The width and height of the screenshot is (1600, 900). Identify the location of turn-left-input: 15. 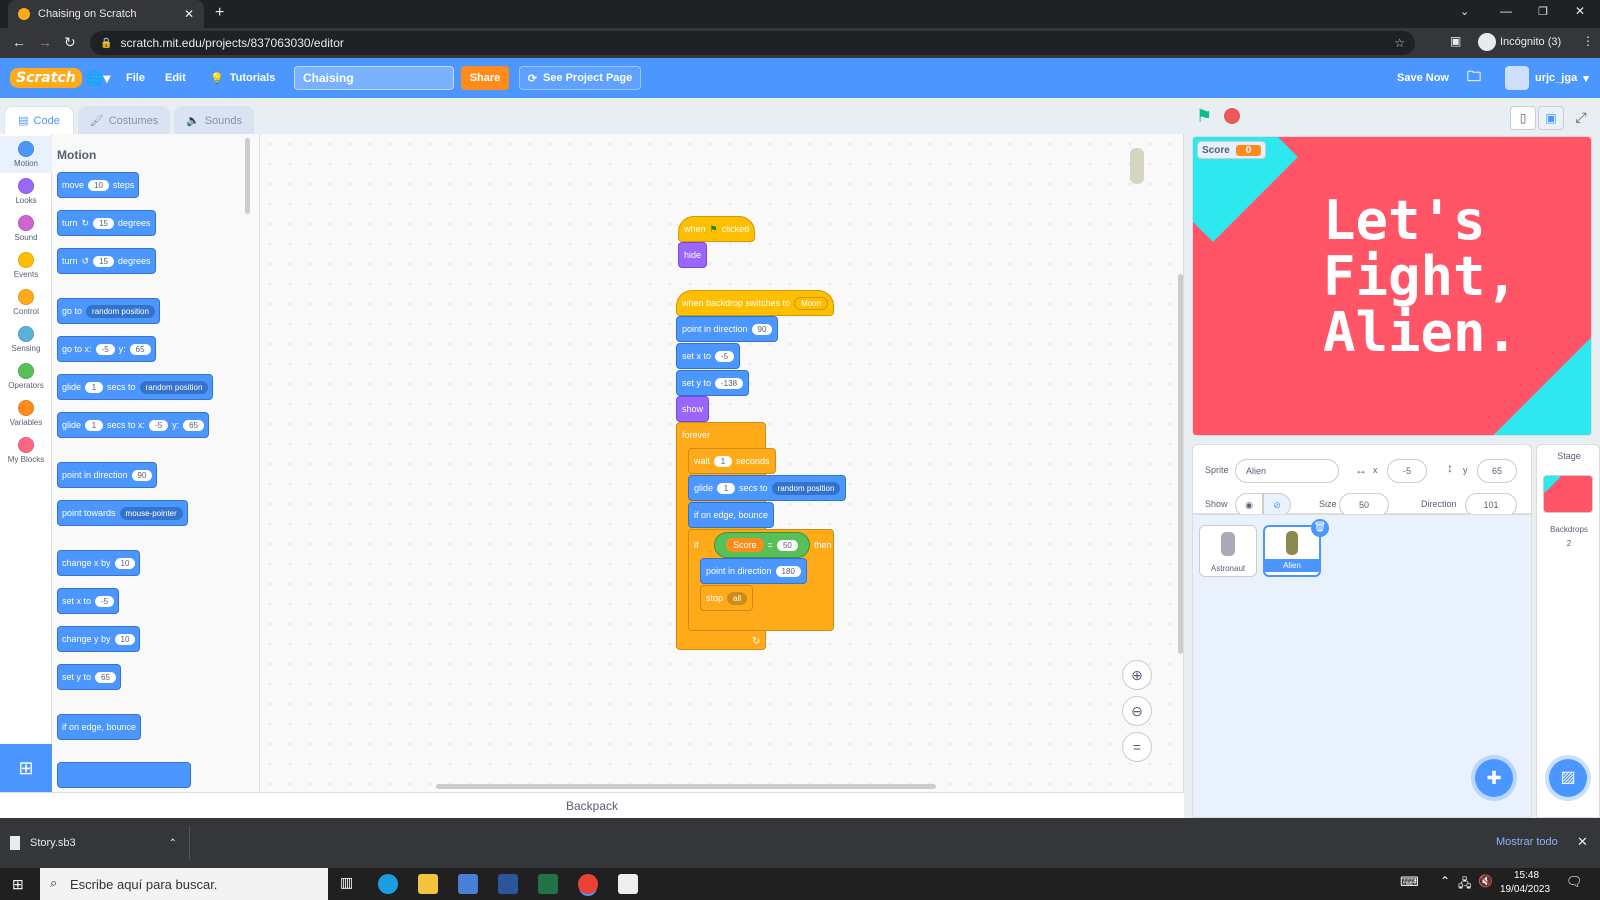
(103, 261).